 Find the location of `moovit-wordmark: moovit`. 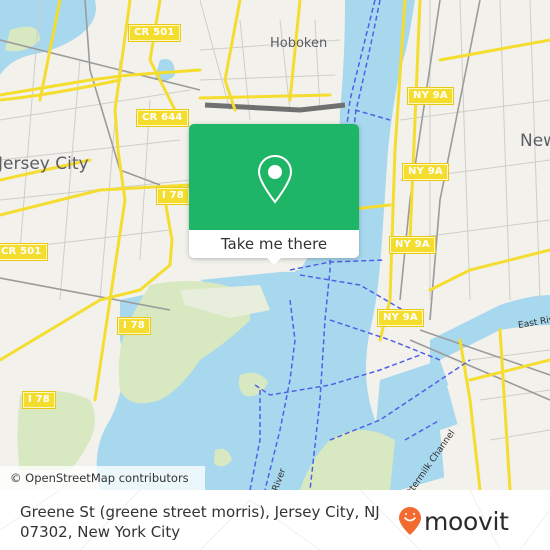

moovit-wordmark: moovit is located at coordinates (466, 521).